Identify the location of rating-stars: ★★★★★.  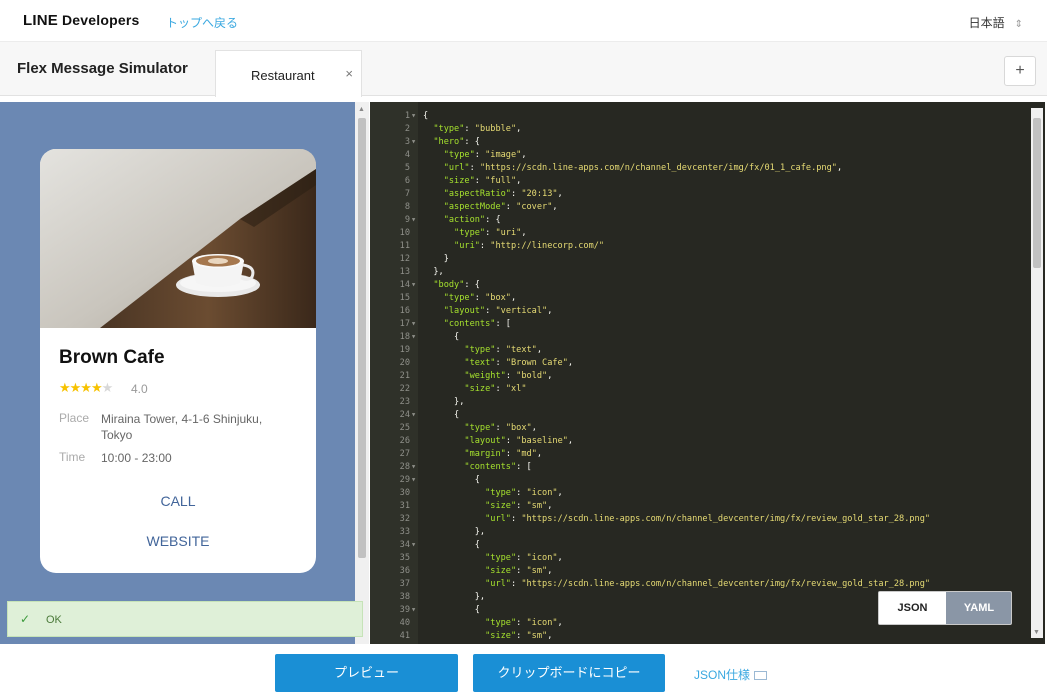
(86, 388).